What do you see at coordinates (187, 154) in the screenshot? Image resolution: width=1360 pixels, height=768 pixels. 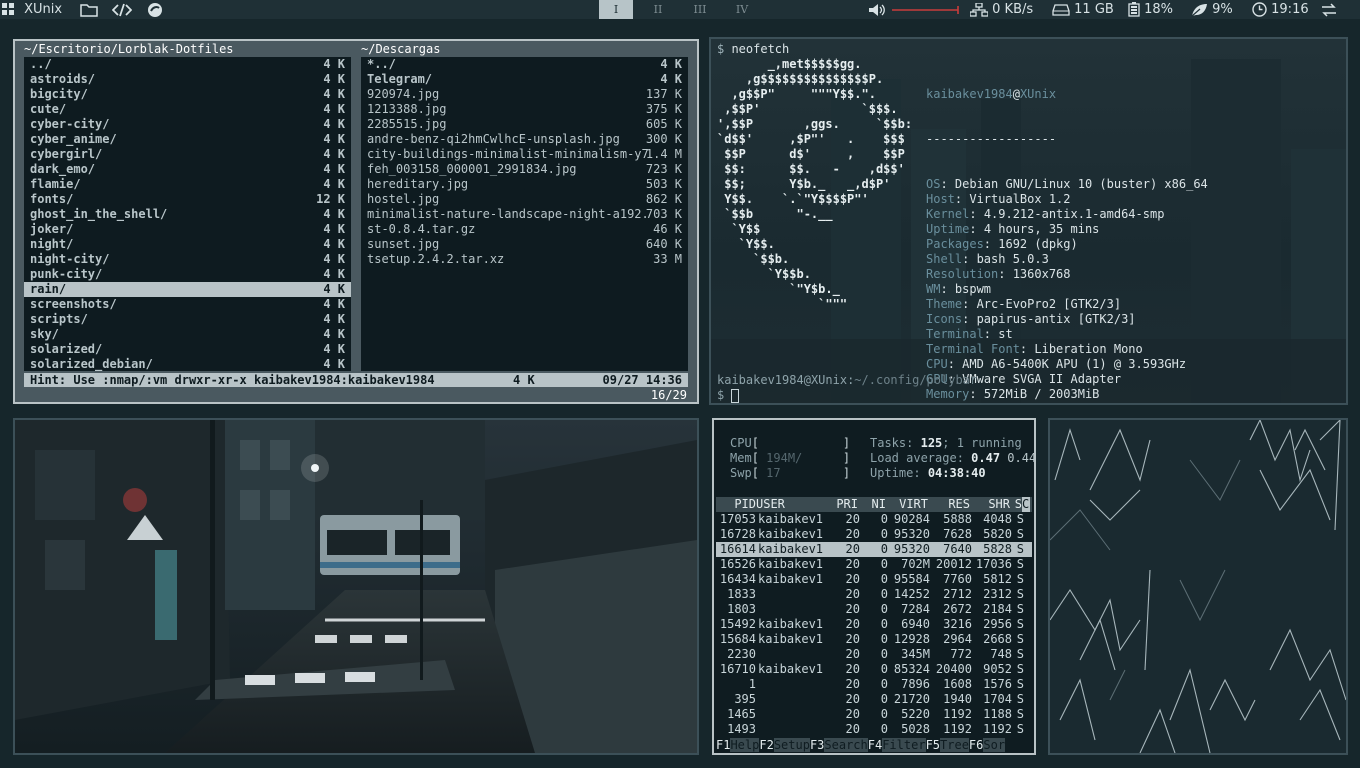 I see `folder-row: cybergirl/4 K` at bounding box center [187, 154].